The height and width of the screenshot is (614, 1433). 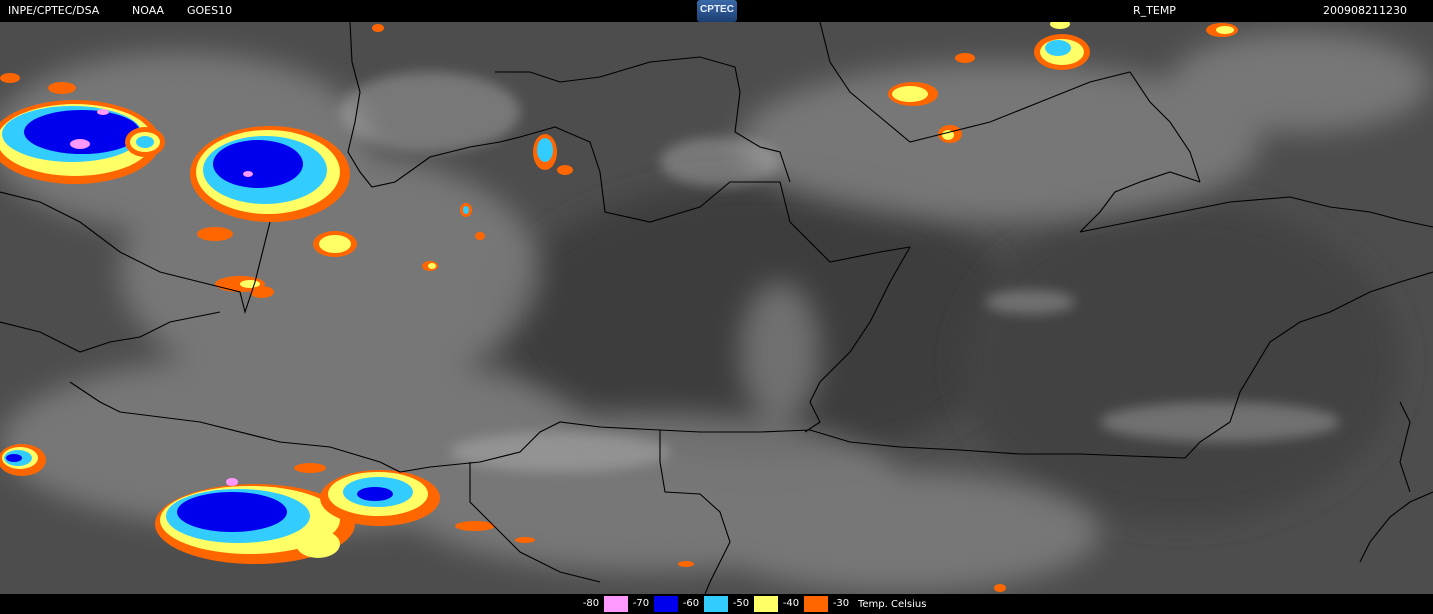 I want to click on legend-label-50: -50, so click(x=741, y=604).